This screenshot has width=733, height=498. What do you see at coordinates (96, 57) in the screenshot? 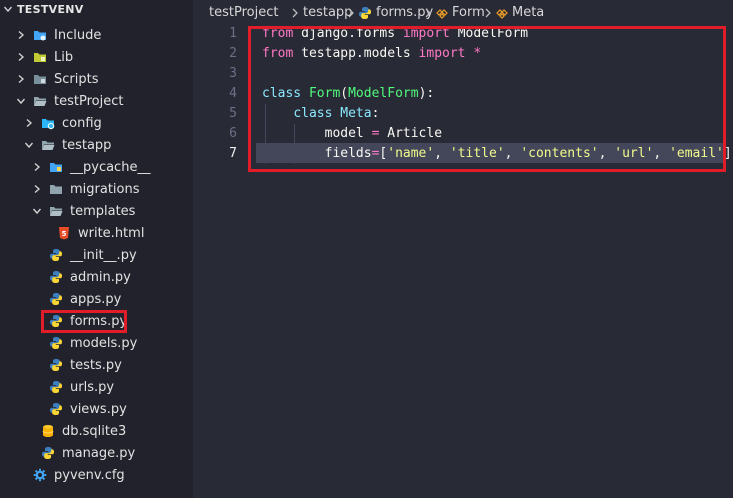
I see `tree-item-lib: Lib` at bounding box center [96, 57].